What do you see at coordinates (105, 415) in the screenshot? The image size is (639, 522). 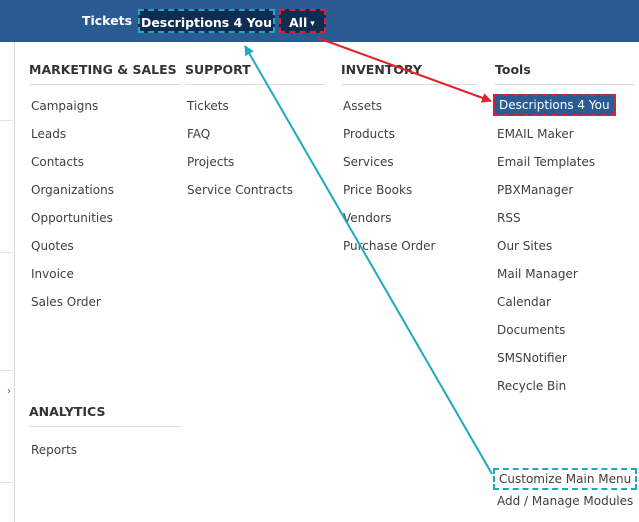 I see `column-header-analytics: ANALYTICS` at bounding box center [105, 415].